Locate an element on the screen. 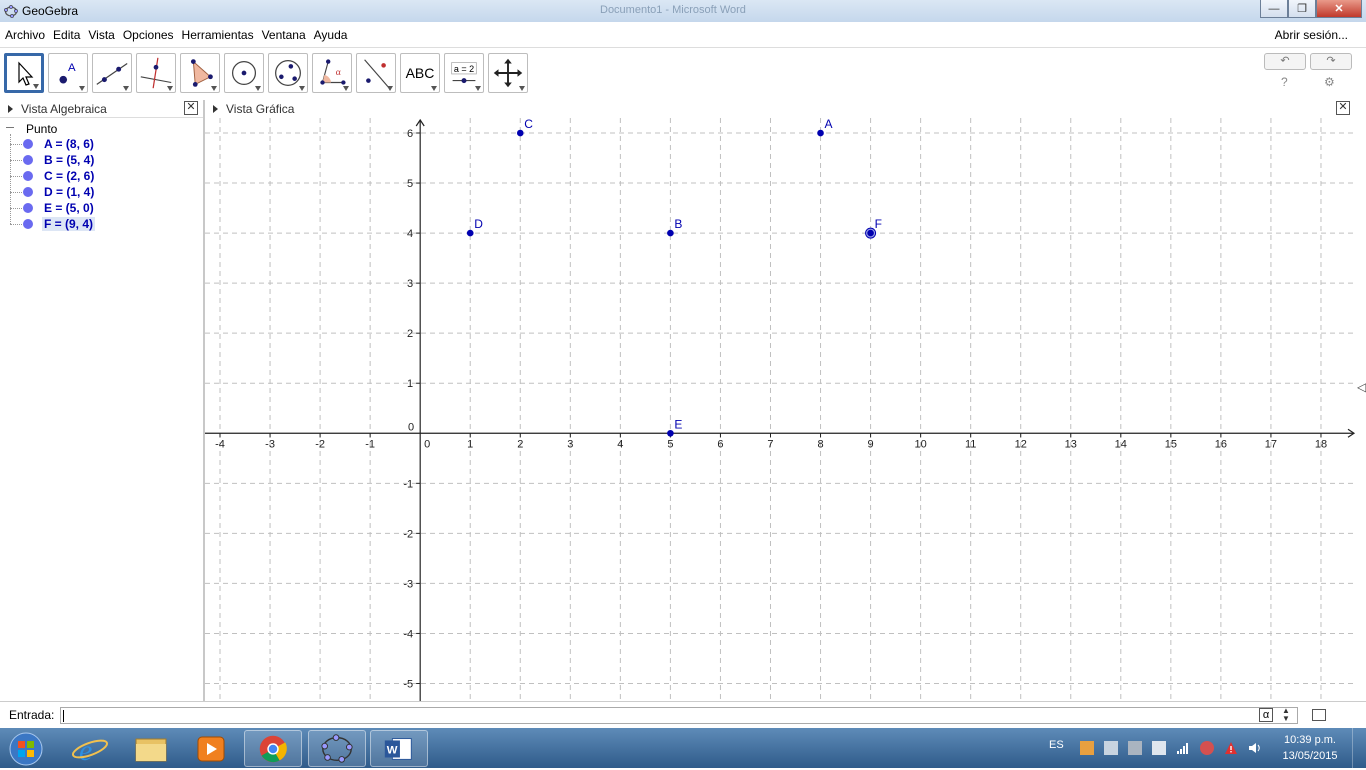 The height and width of the screenshot is (770, 1366). algebra-view-header: Vista Algebraica ✕ is located at coordinates (102, 109).